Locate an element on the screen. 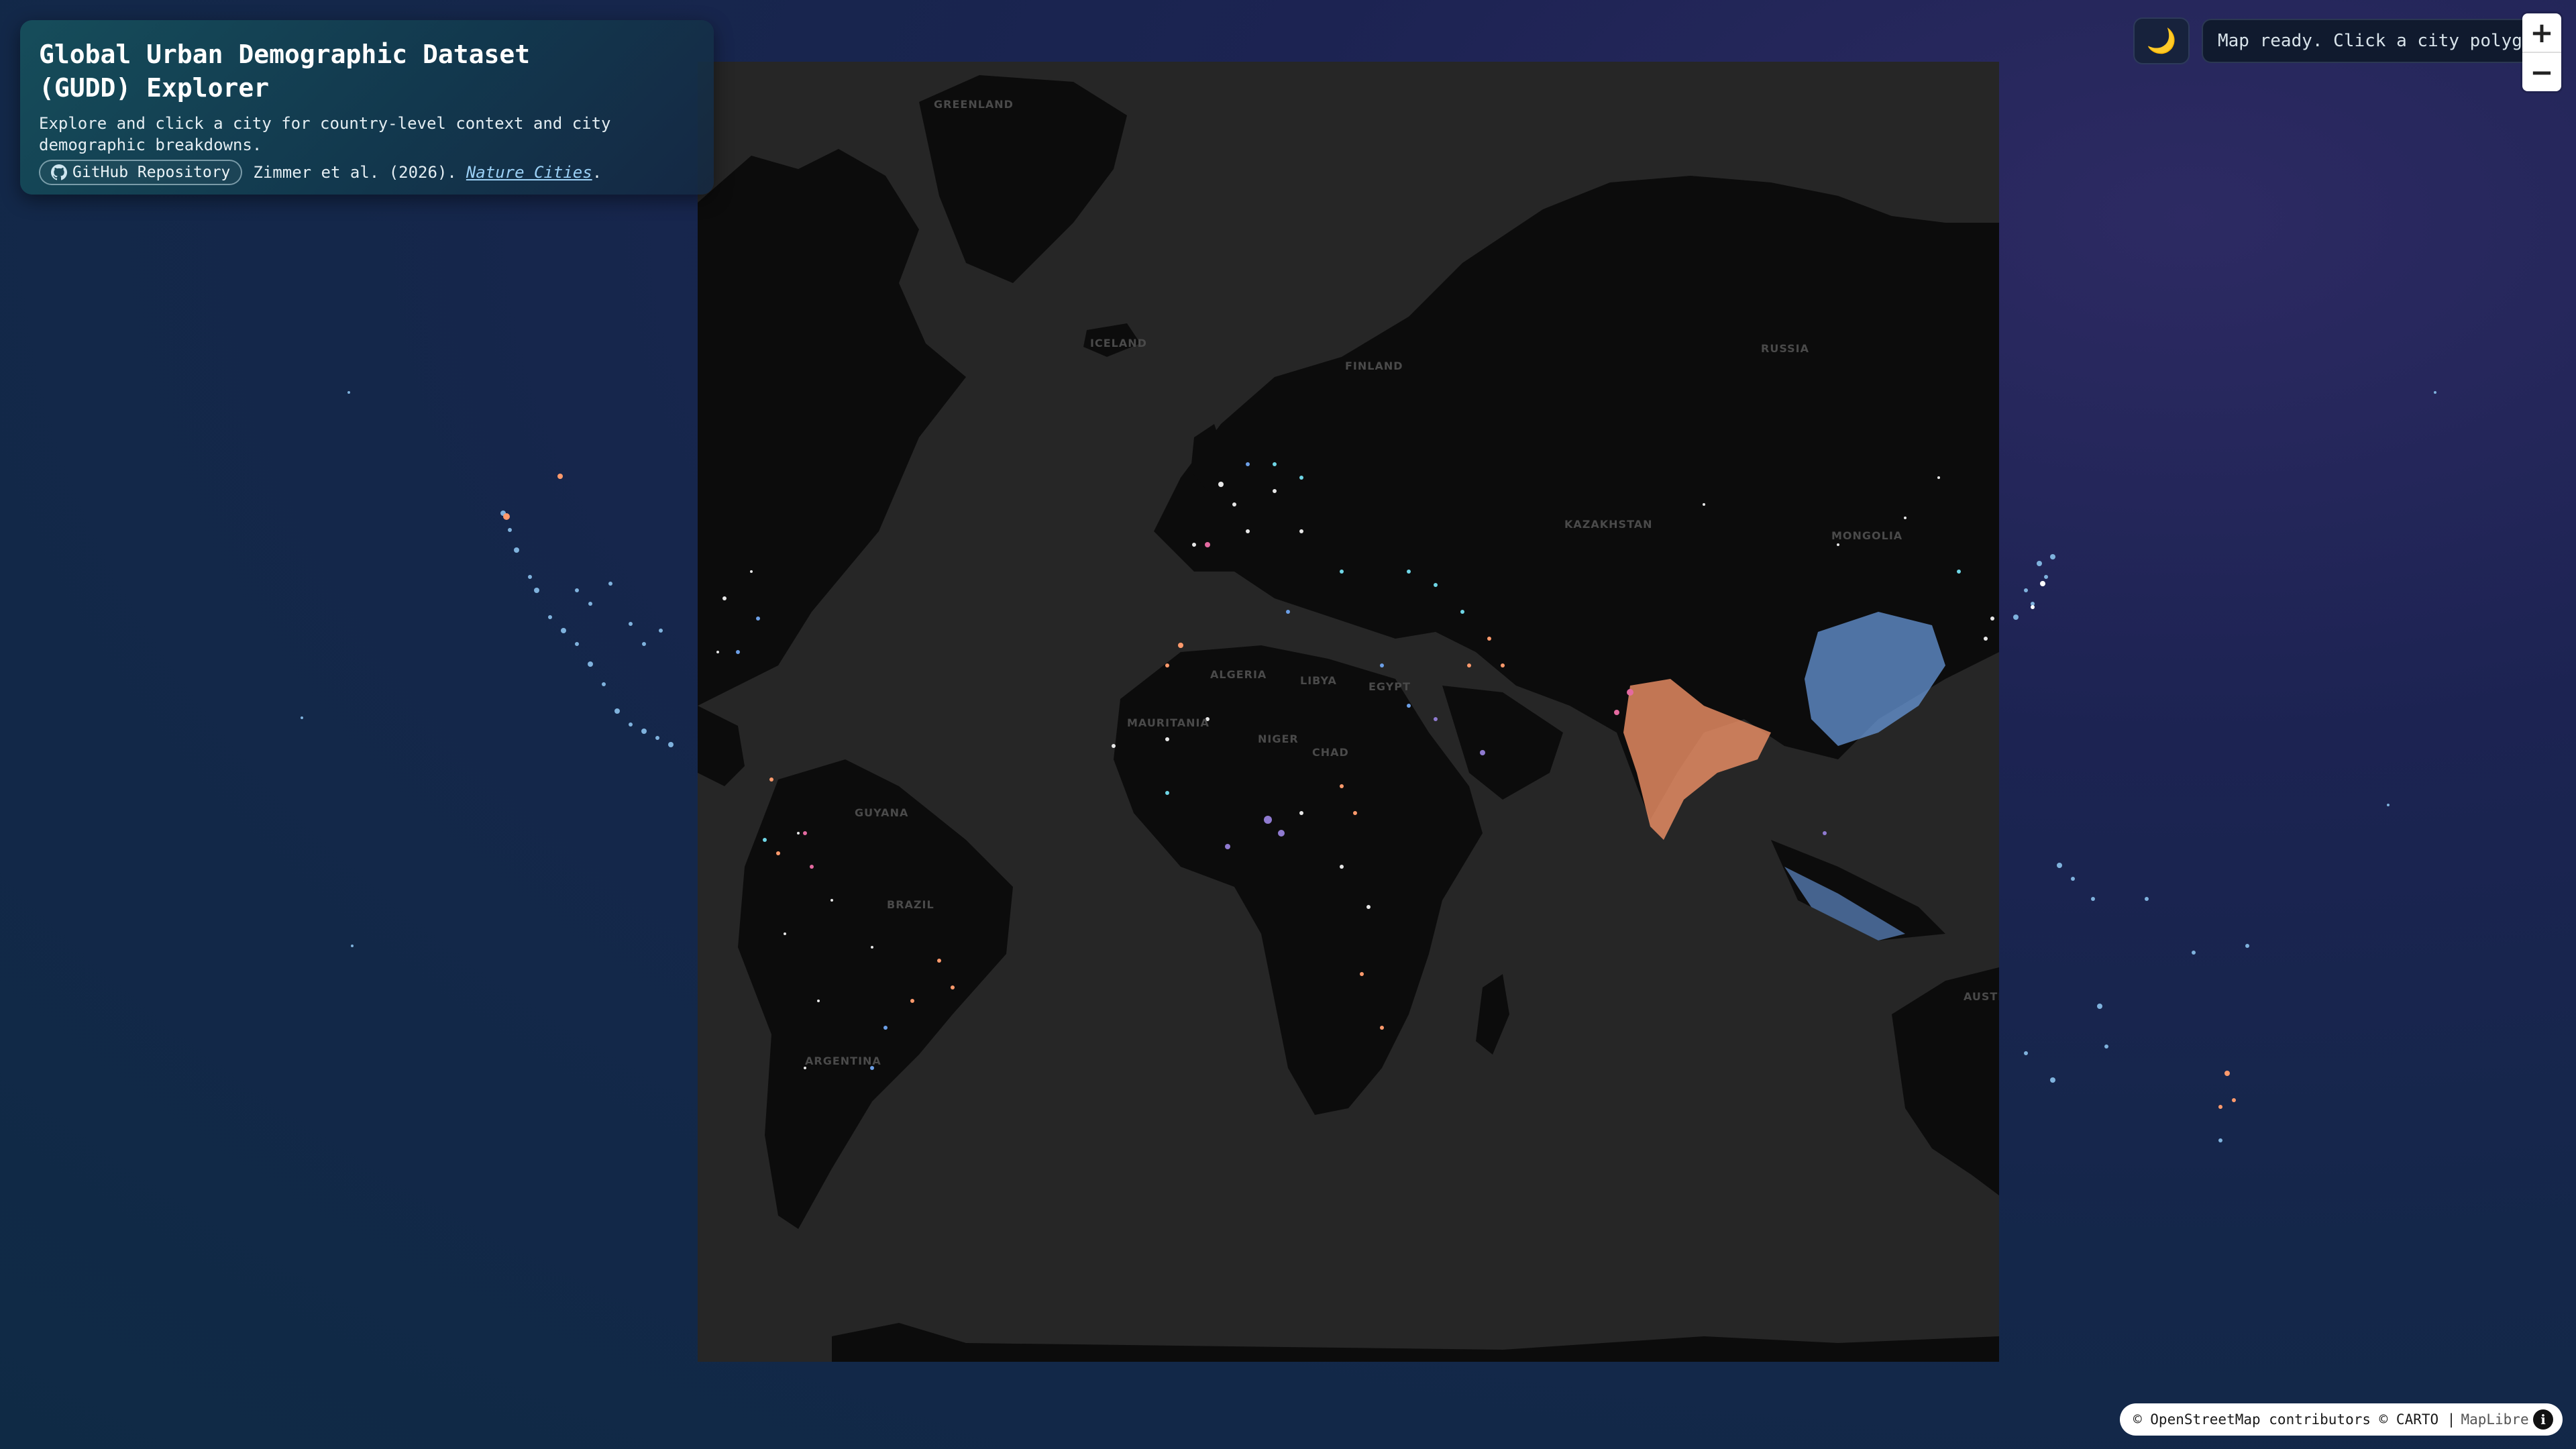 The width and height of the screenshot is (2576, 1449). zoom-control: + − is located at coordinates (2541, 52).